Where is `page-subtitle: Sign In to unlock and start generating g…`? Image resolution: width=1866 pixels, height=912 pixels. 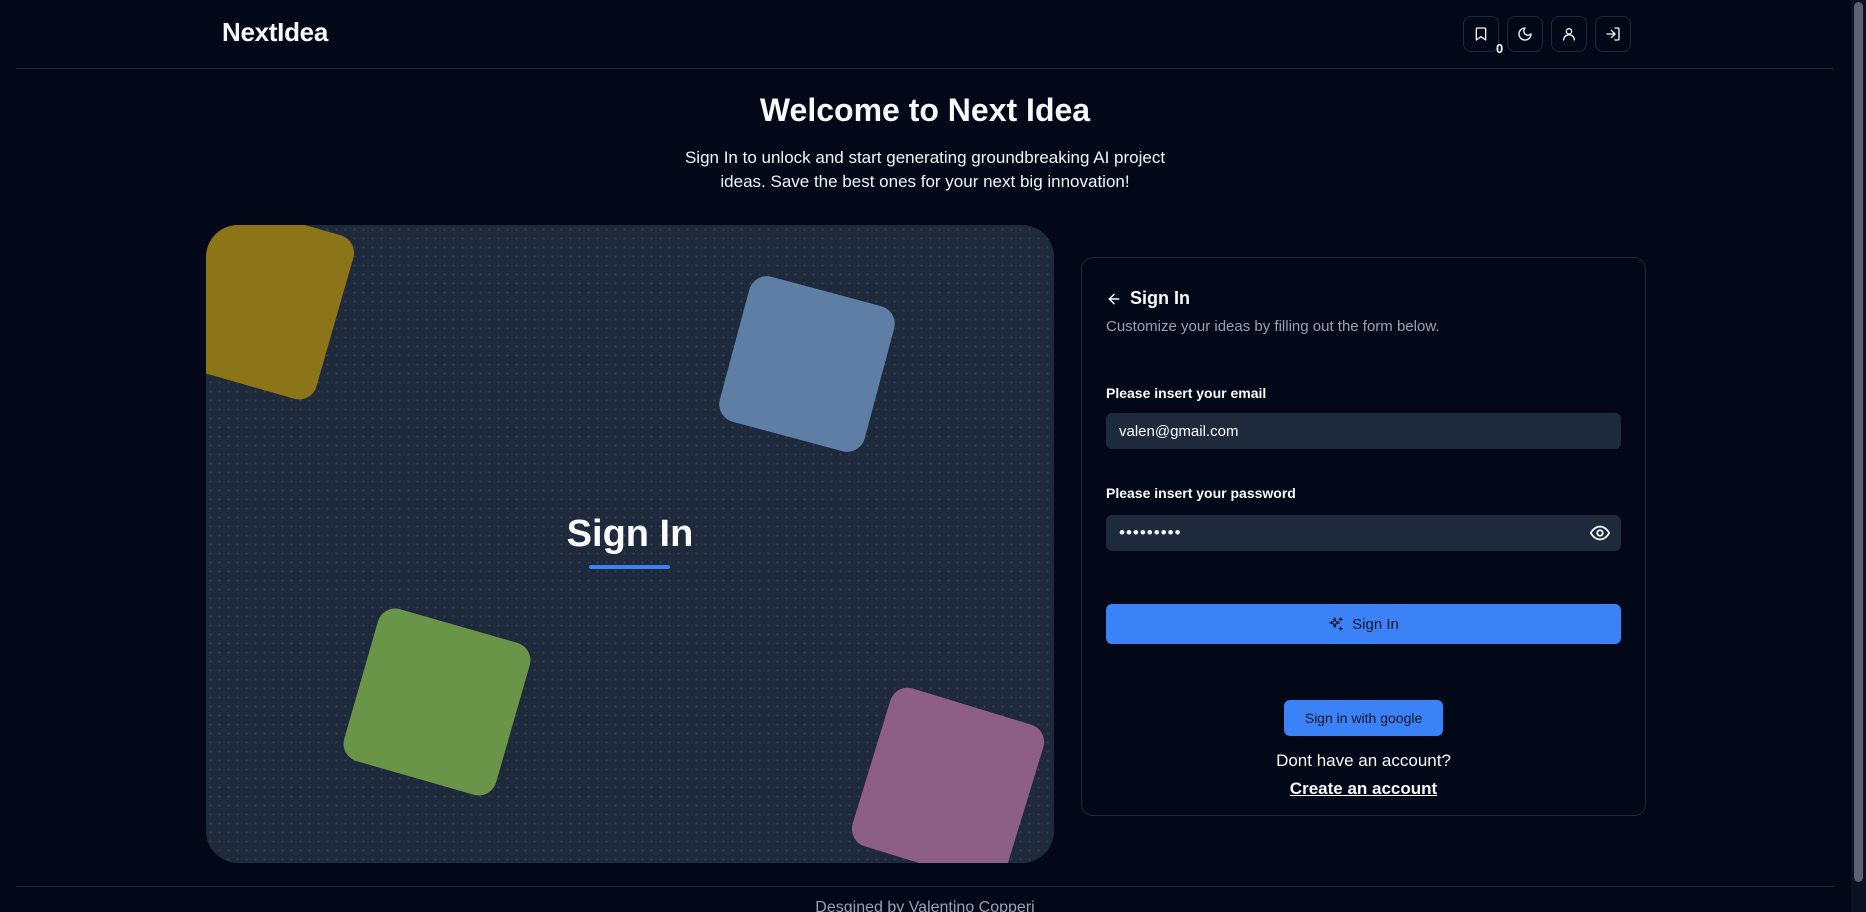 page-subtitle: Sign In to unlock and start generating g… is located at coordinates (925, 169).